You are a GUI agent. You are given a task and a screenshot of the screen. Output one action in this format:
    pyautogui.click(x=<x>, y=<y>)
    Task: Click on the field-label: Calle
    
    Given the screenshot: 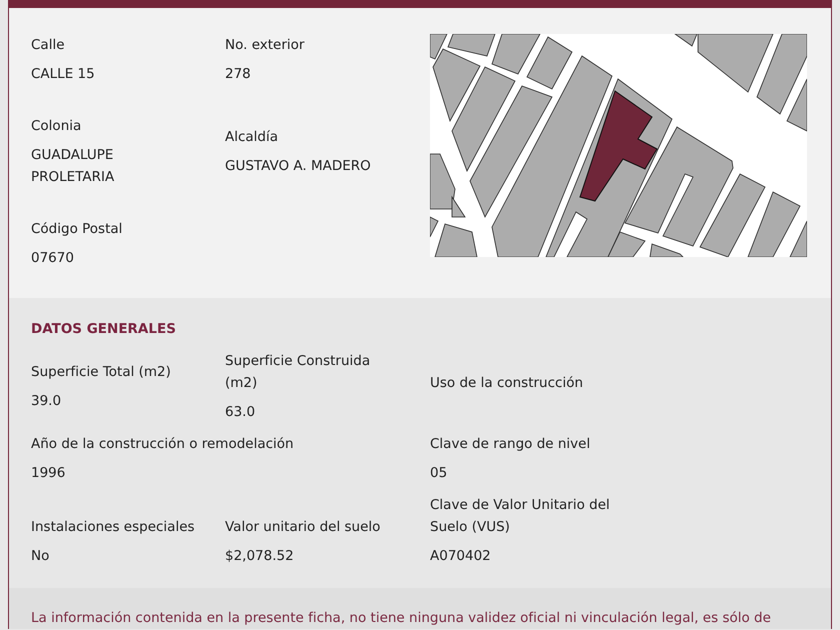 What is the action you would take?
    pyautogui.click(x=48, y=45)
    